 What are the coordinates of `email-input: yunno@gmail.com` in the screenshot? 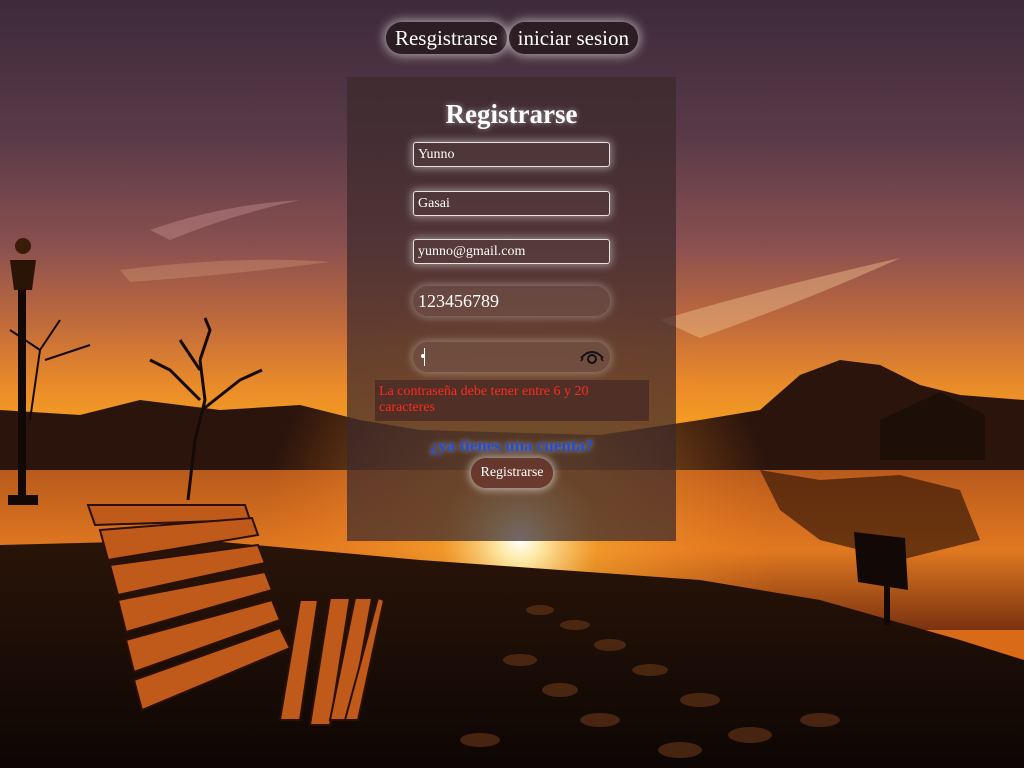 It's located at (511, 251).